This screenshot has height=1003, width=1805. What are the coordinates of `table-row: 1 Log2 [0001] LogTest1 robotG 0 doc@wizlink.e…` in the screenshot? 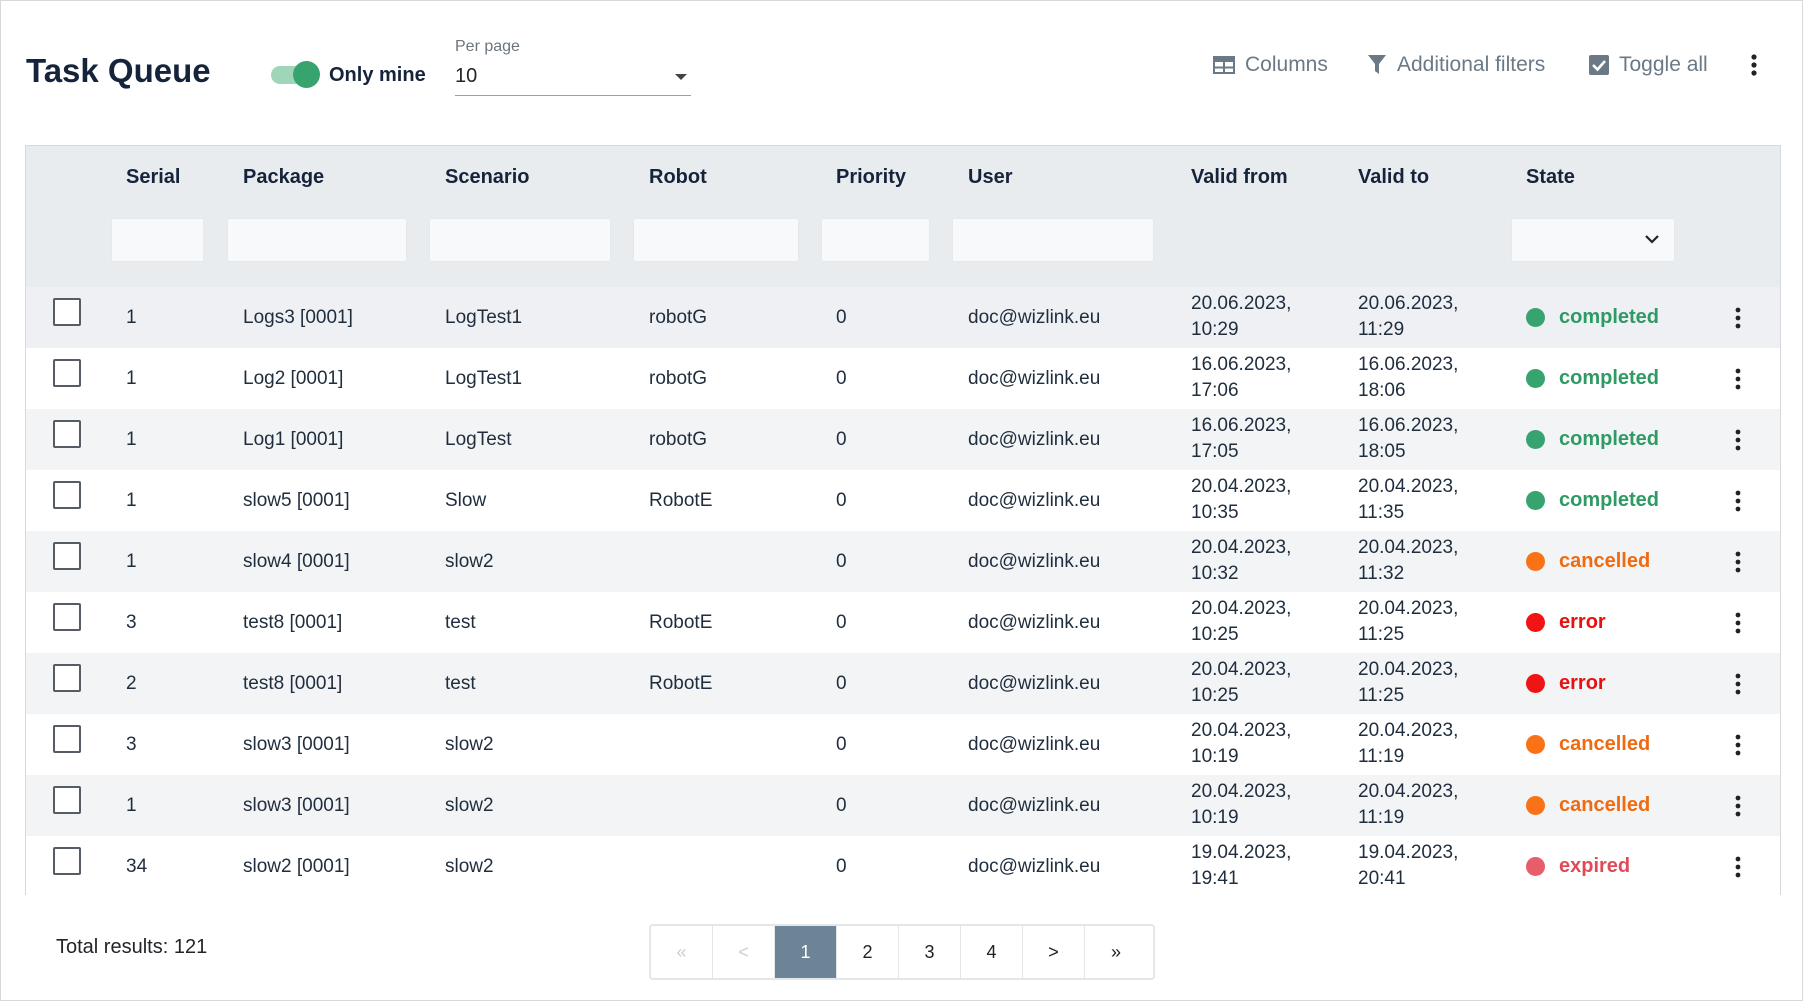 It's located at (903, 378).